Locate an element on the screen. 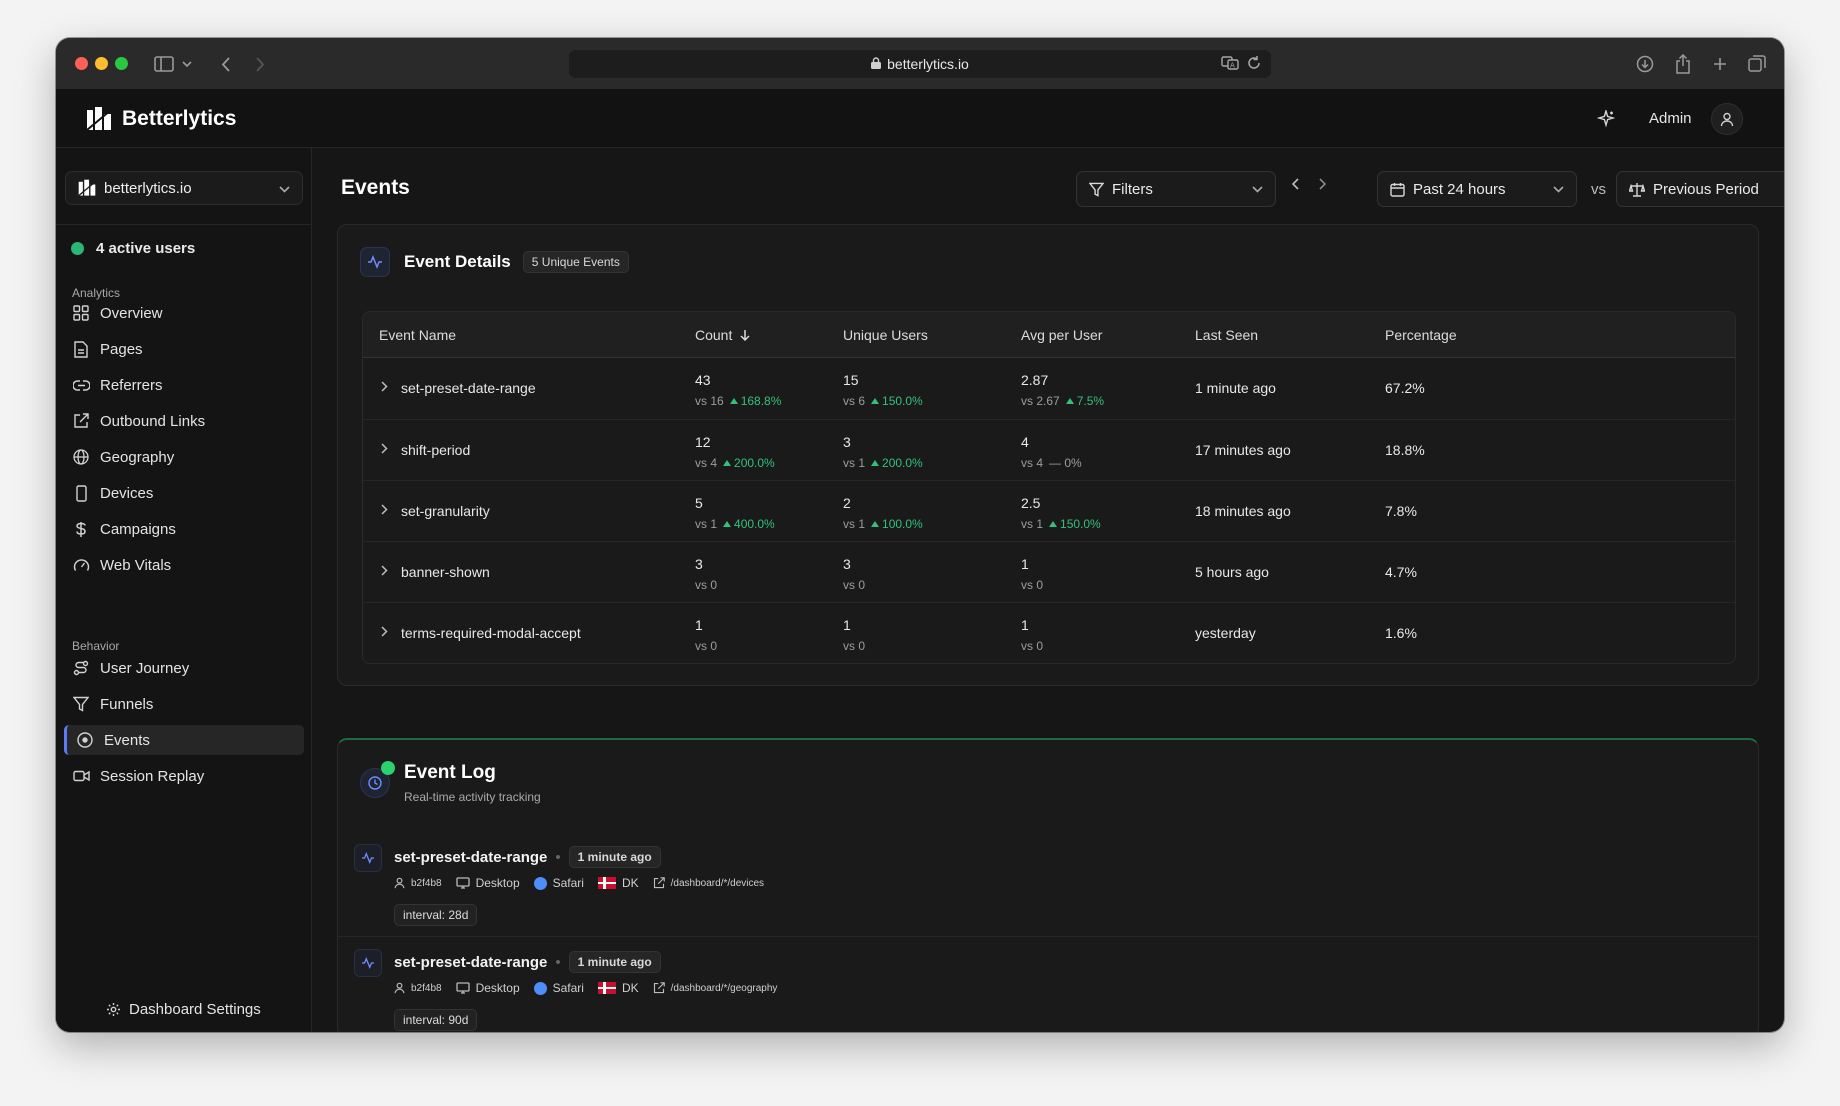  filter-icon is located at coordinates (1096, 189).